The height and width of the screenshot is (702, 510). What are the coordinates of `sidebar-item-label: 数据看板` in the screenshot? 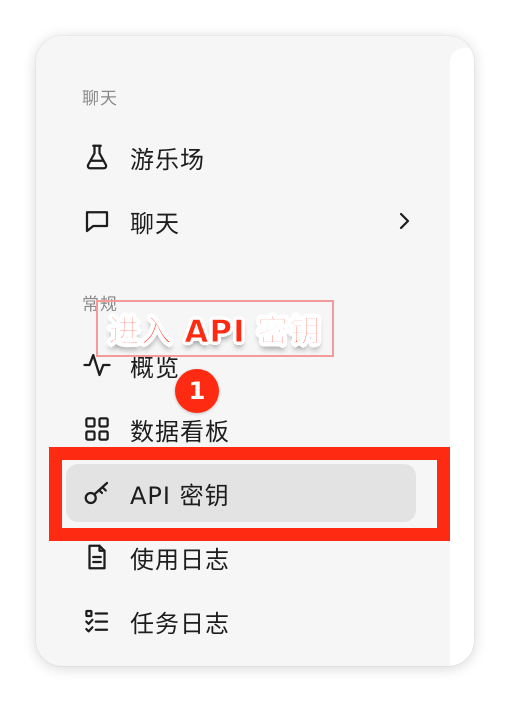 It's located at (180, 431).